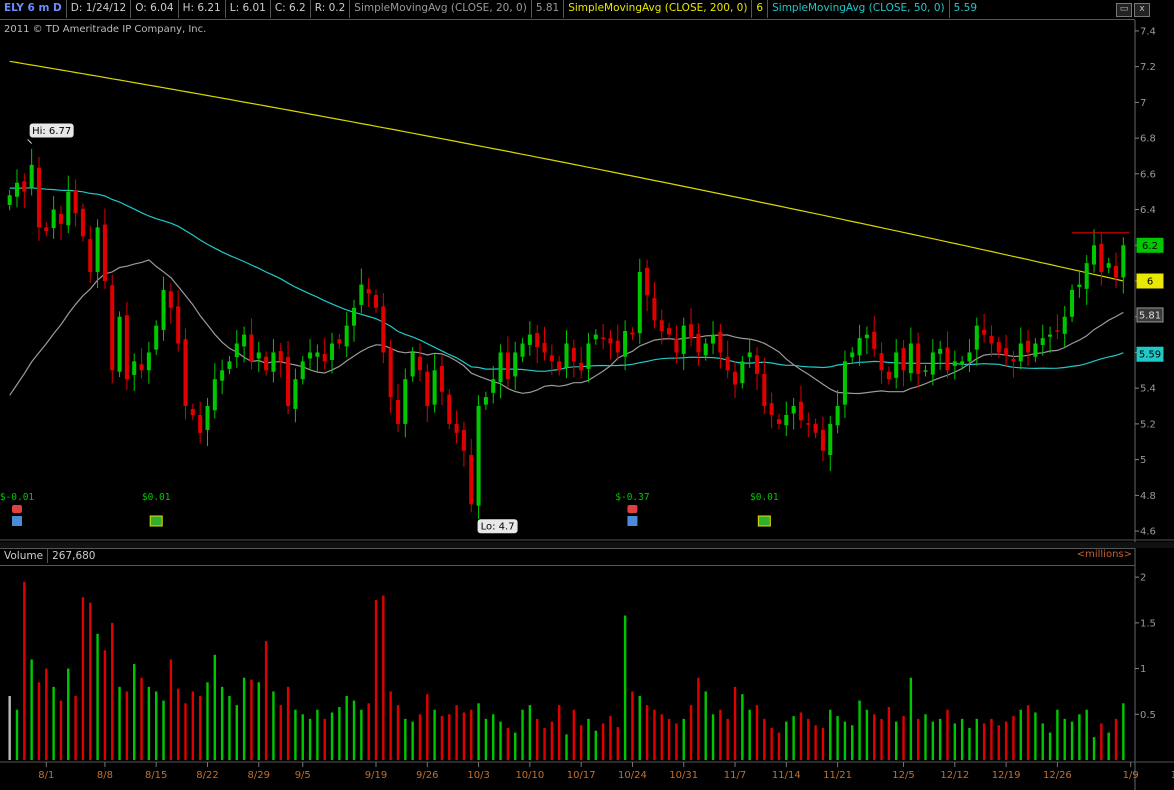 The height and width of the screenshot is (790, 1174). I want to click on event-markers: $-0.01 $0.01 $-0.37 $0.01, so click(389, 509).